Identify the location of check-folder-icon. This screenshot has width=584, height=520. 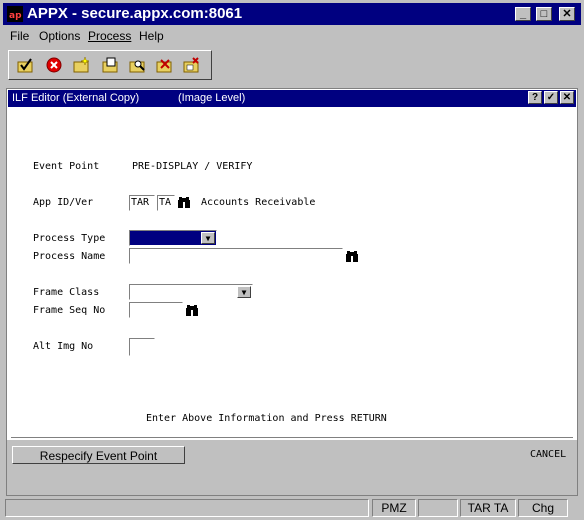
(26, 65).